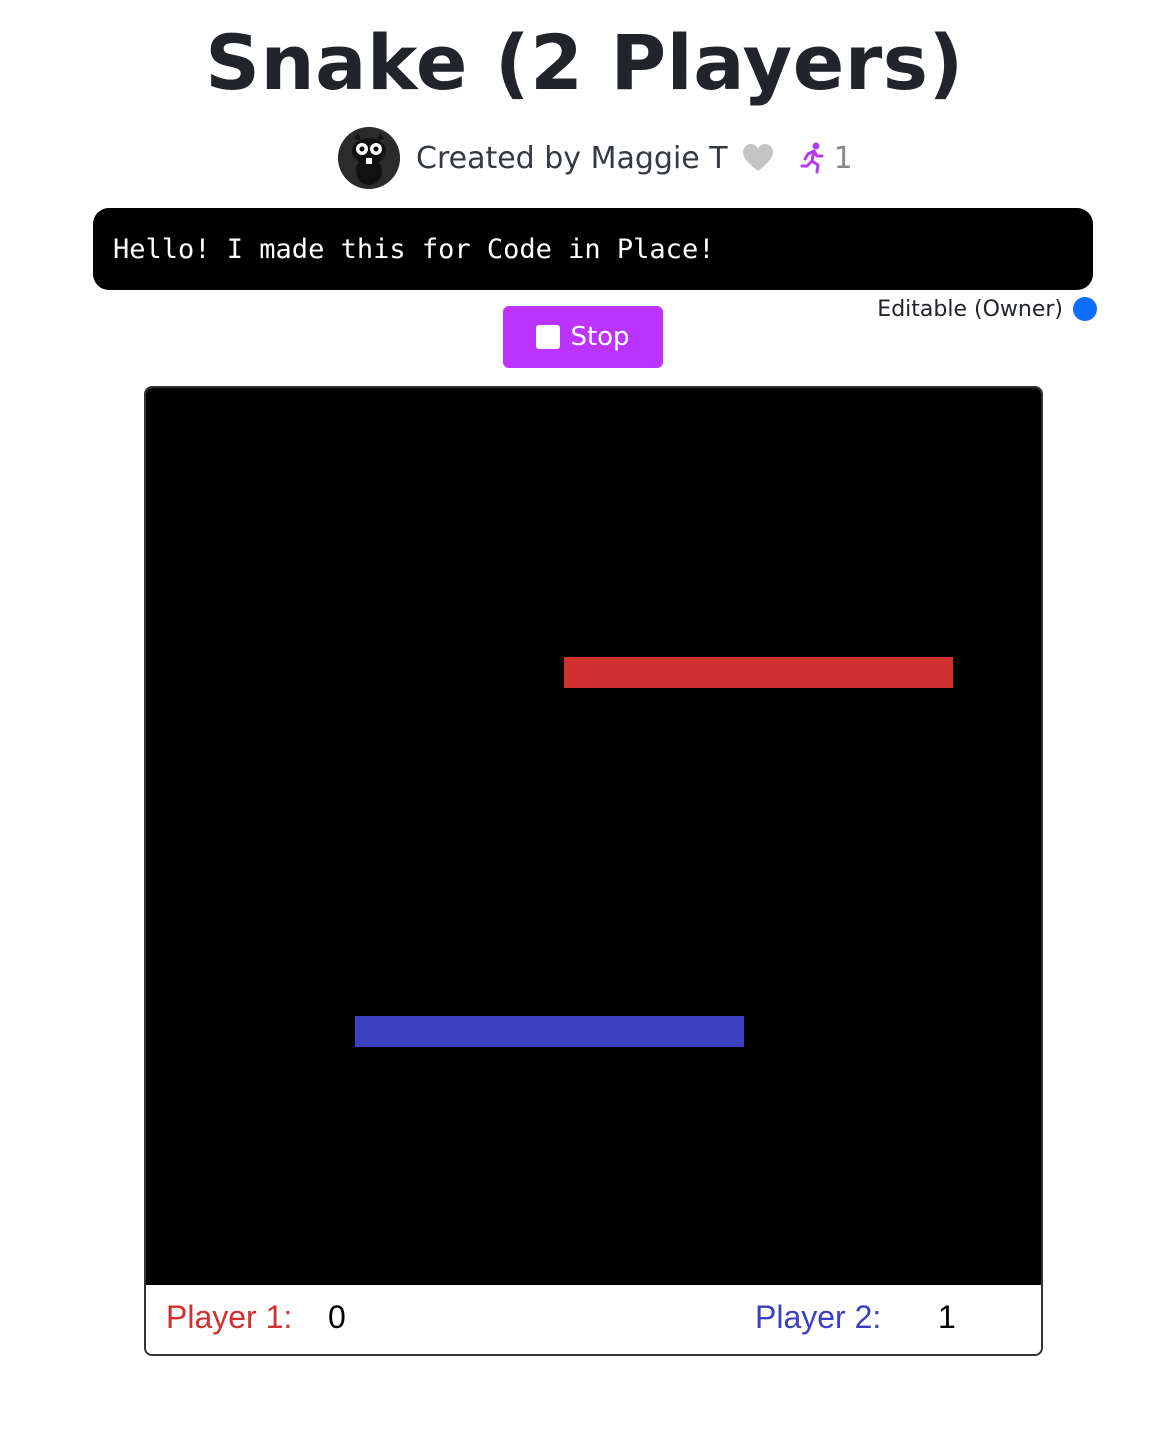  I want to click on status-dot, so click(1085, 309).